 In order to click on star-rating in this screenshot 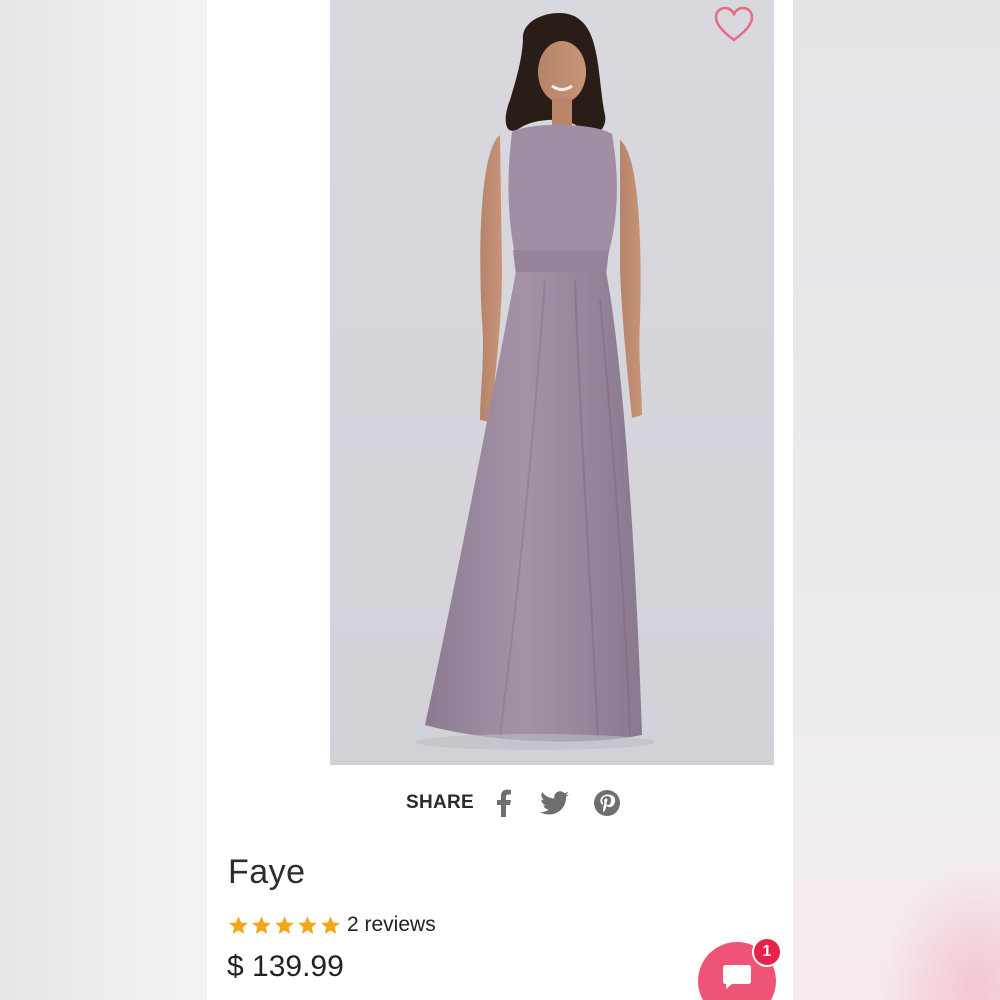, I will do `click(284, 925)`.